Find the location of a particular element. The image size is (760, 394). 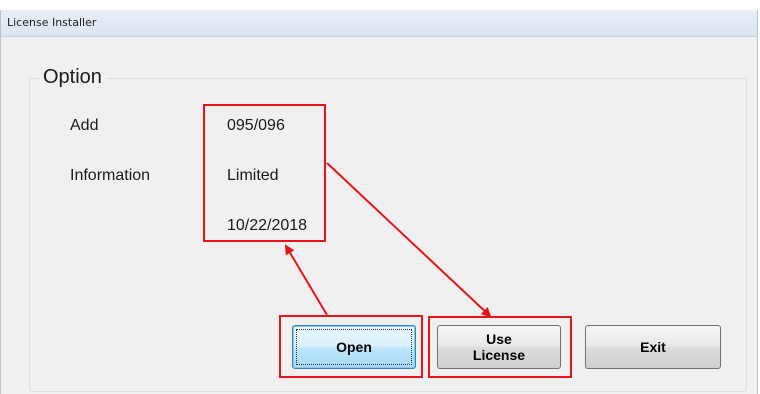

open-button: Open is located at coordinates (354, 347).